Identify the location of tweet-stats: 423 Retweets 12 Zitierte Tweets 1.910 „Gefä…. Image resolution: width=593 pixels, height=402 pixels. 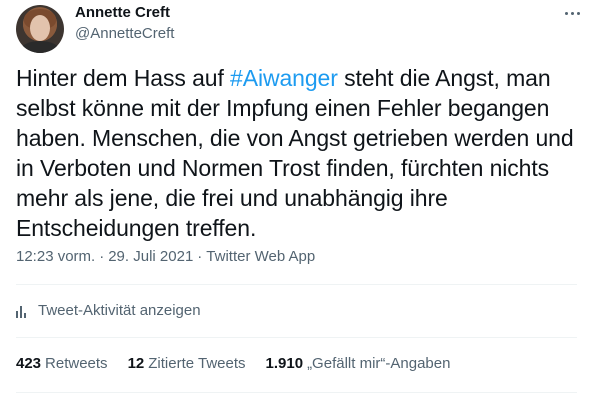
(243, 363).